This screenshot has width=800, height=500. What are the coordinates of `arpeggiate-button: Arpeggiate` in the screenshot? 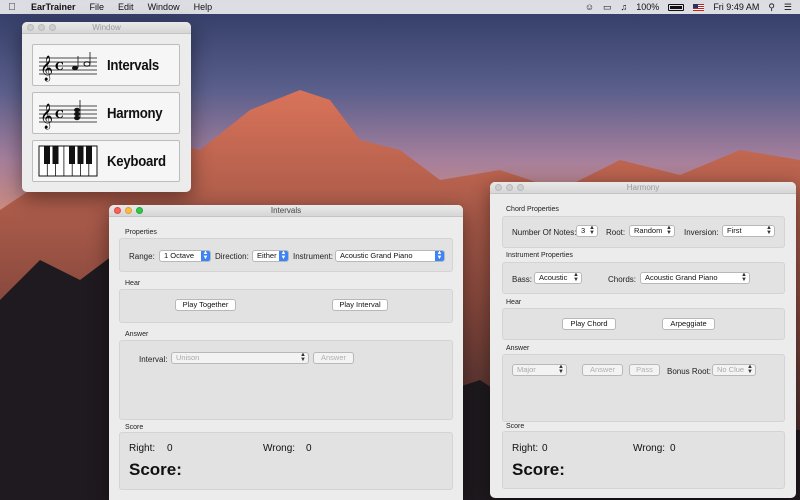 It's located at (688, 324).